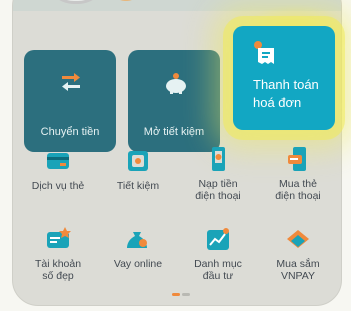  What do you see at coordinates (277, 102) in the screenshot?
I see `pay-bills-label-line2: hoá đơn` at bounding box center [277, 102].